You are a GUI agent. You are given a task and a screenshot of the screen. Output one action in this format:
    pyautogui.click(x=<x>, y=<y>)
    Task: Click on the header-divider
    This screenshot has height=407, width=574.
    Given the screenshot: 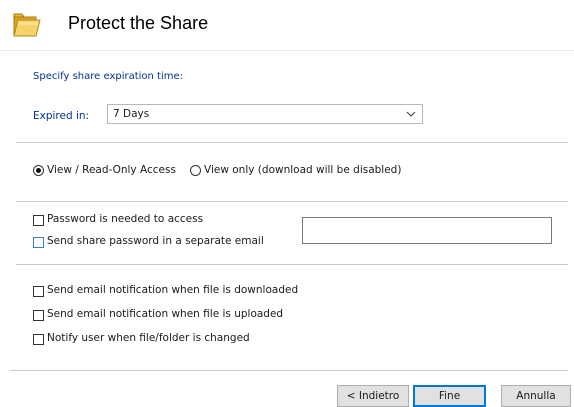 What is the action you would take?
    pyautogui.click(x=287, y=50)
    